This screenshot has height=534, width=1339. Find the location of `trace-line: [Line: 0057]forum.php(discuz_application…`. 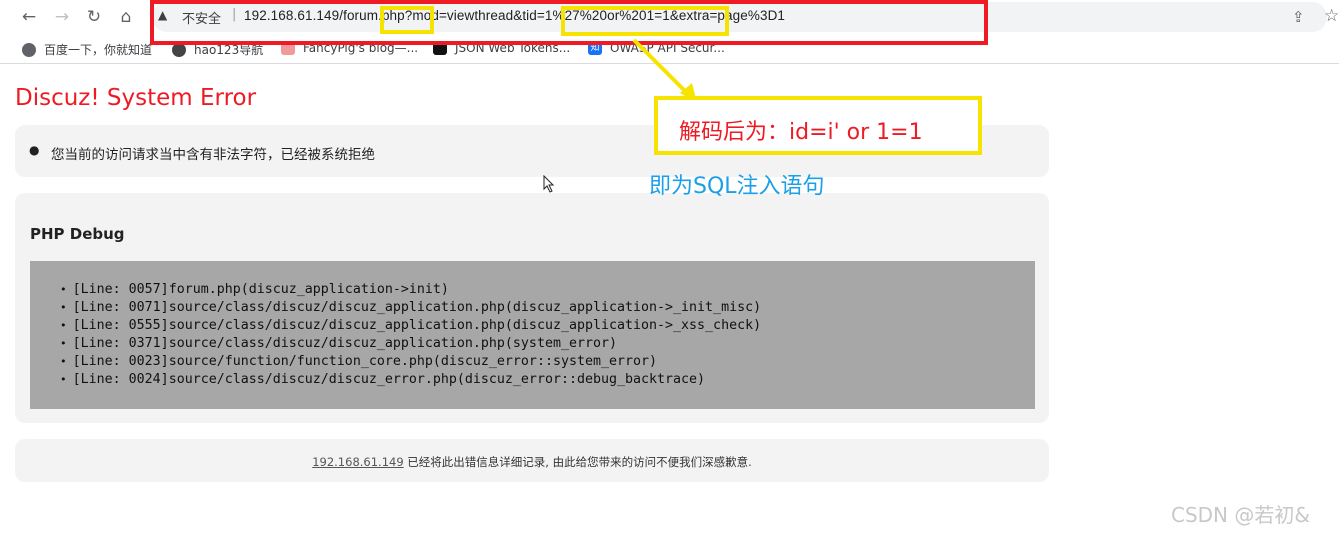

trace-line: [Line: 0057]forum.php(discuz_application… is located at coordinates (410, 290).